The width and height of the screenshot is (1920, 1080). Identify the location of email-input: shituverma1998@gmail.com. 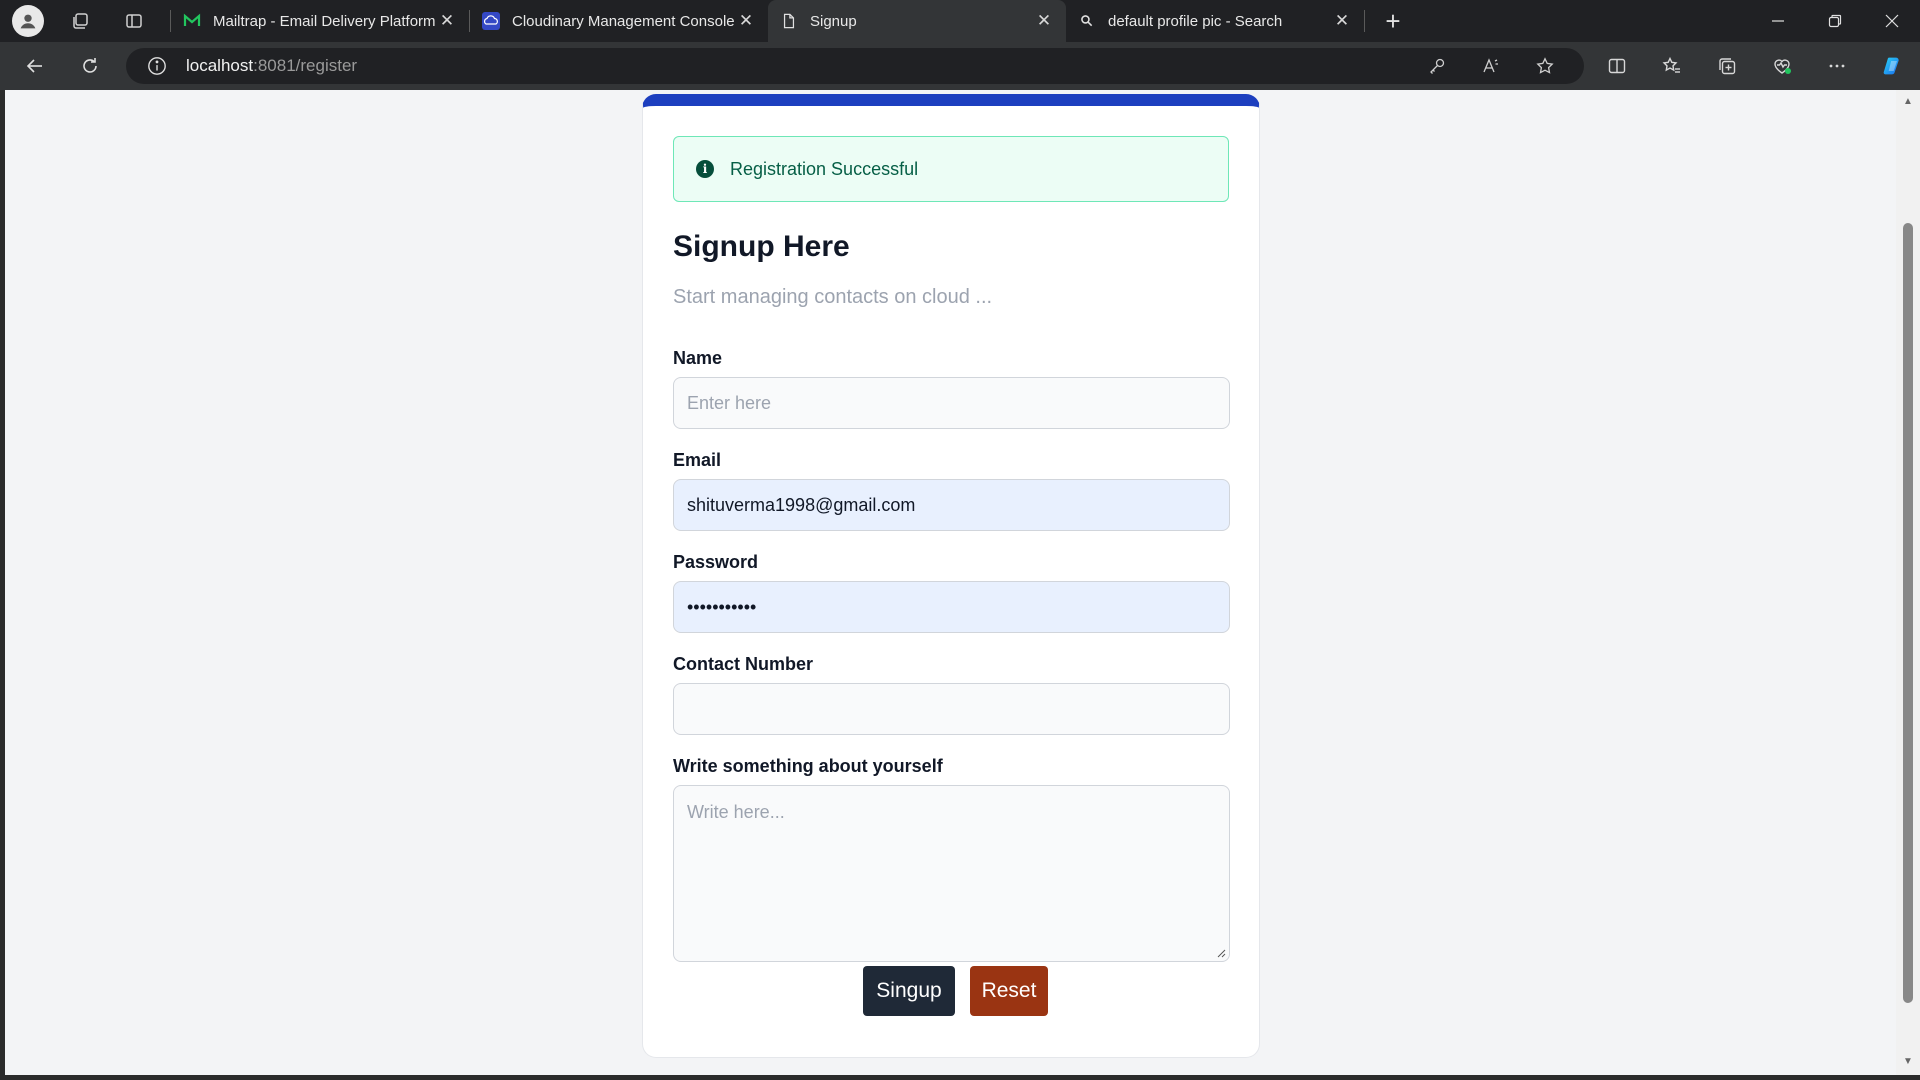
(951, 505).